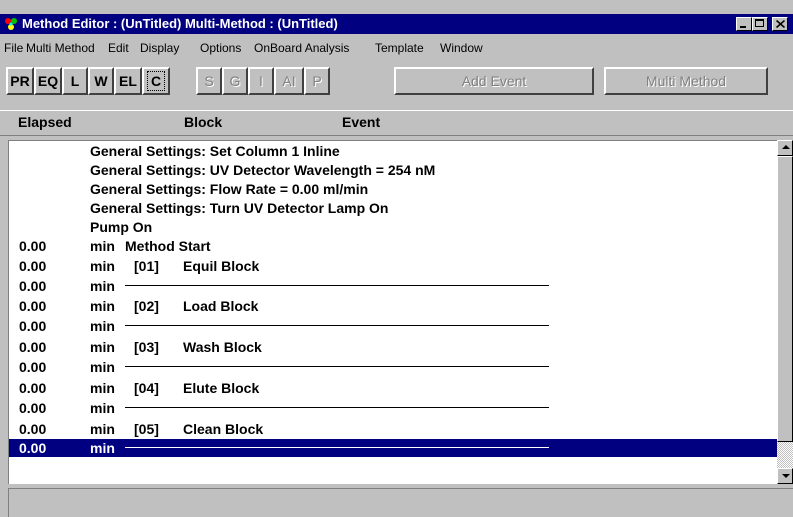 This screenshot has width=793, height=517. What do you see at coordinates (101, 81) in the screenshot?
I see `w-button: W` at bounding box center [101, 81].